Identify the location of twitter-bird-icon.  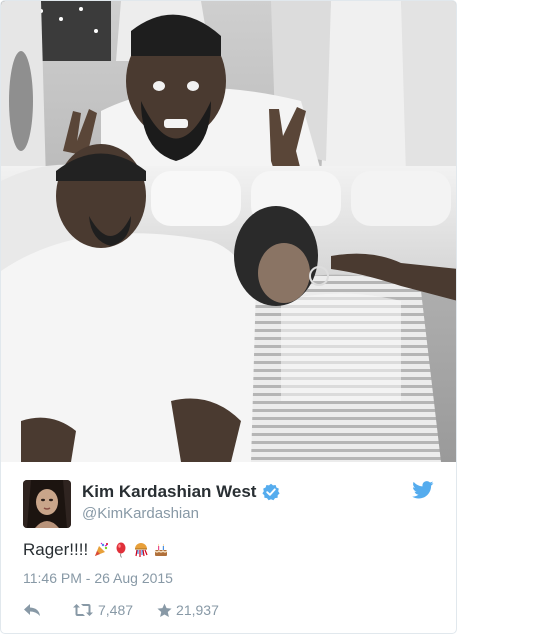
(423, 490).